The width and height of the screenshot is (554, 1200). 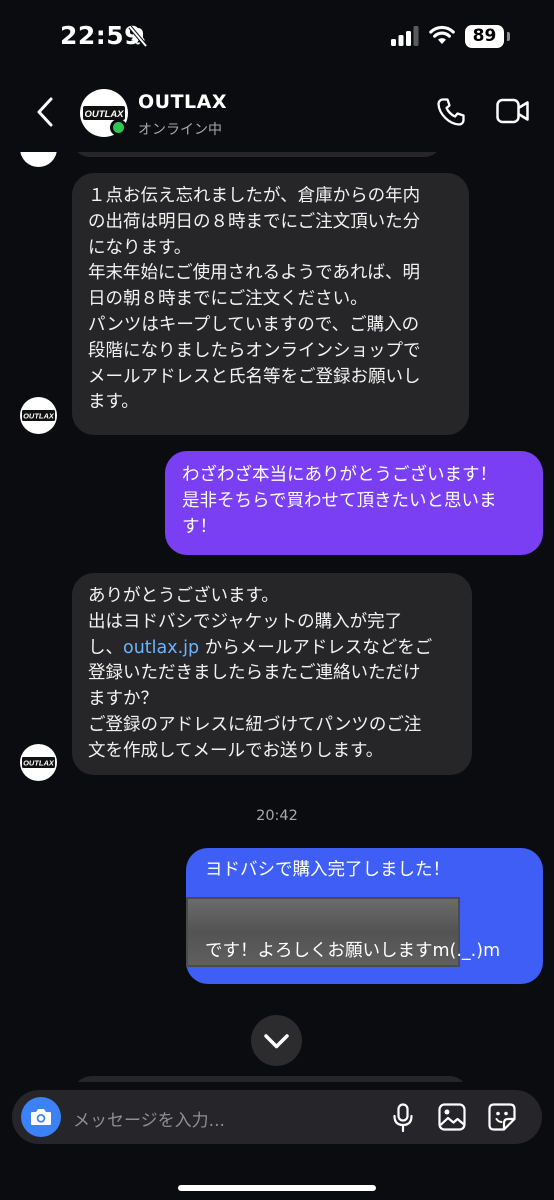 What do you see at coordinates (254, 196) in the screenshot?
I see `message-text-line: １点お伝え忘れましたが、倉庫からの年内` at bounding box center [254, 196].